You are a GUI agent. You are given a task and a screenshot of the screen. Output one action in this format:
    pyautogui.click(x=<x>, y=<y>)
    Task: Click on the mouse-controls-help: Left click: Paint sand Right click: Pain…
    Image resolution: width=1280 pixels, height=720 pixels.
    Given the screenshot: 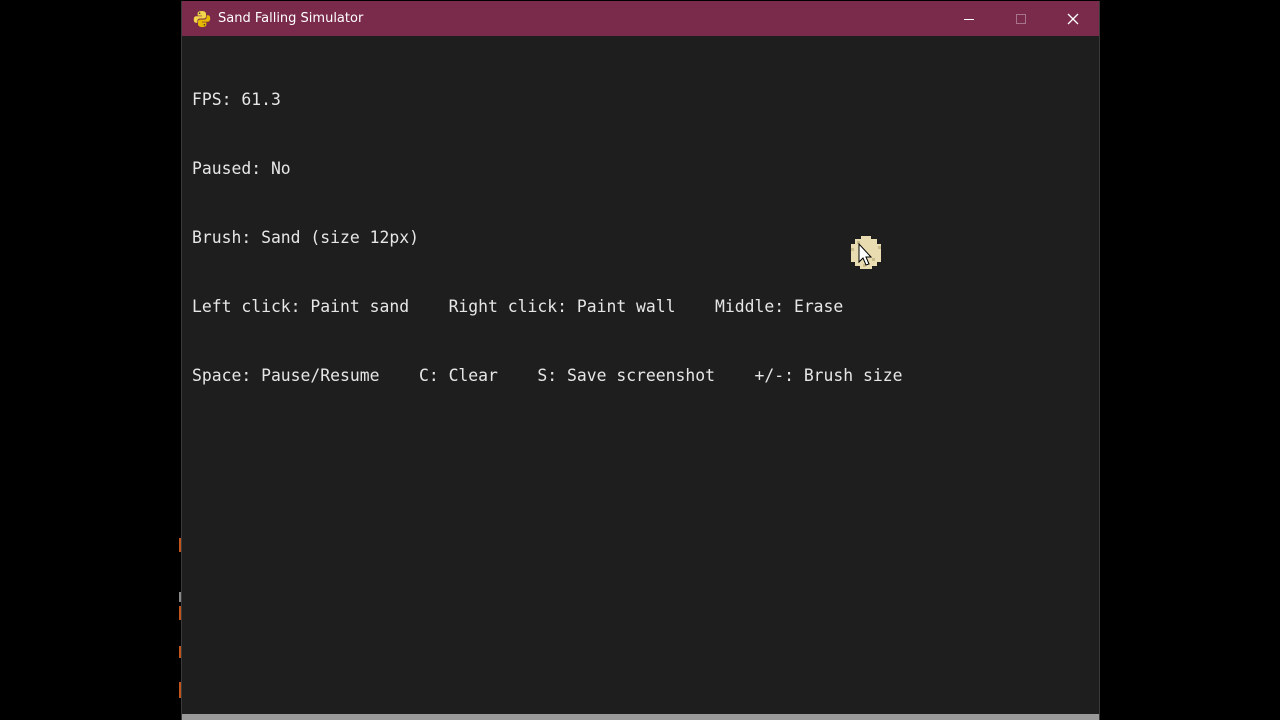 What is the action you would take?
    pyautogui.click(x=518, y=306)
    